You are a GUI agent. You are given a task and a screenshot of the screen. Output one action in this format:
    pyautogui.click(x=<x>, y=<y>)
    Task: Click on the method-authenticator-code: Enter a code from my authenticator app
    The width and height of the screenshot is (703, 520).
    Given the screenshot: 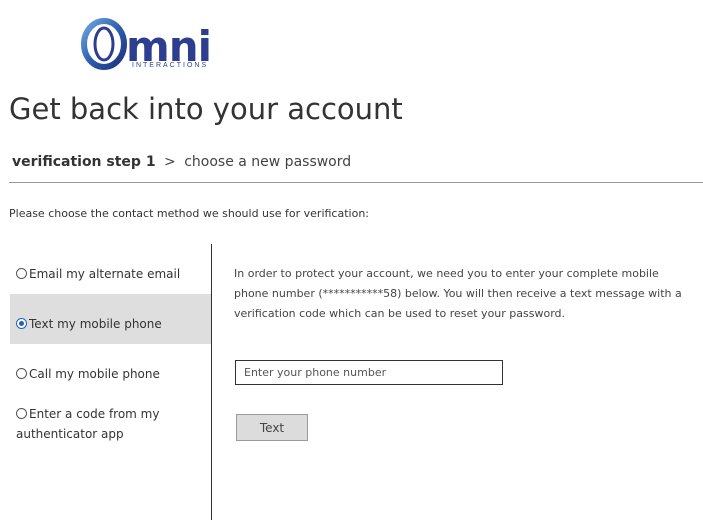 What is the action you would take?
    pyautogui.click(x=110, y=439)
    